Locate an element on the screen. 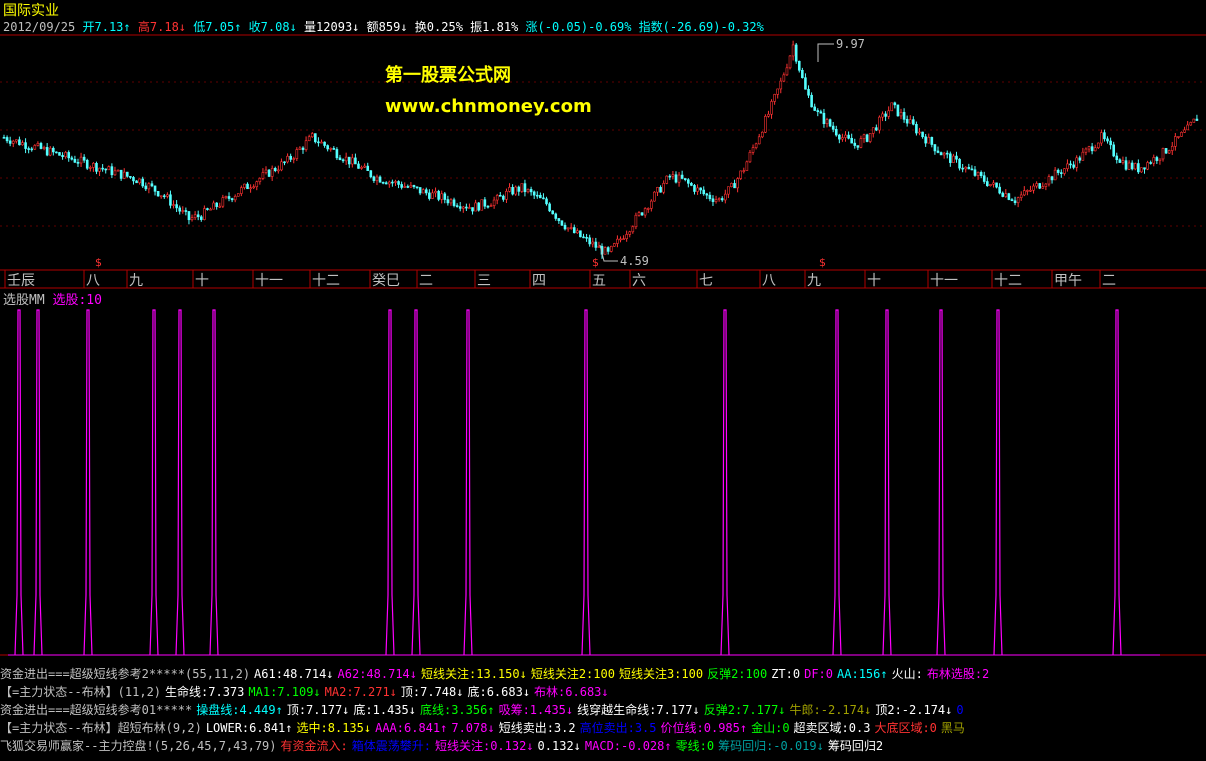  time-axis-label: 二 is located at coordinates (1109, 281).